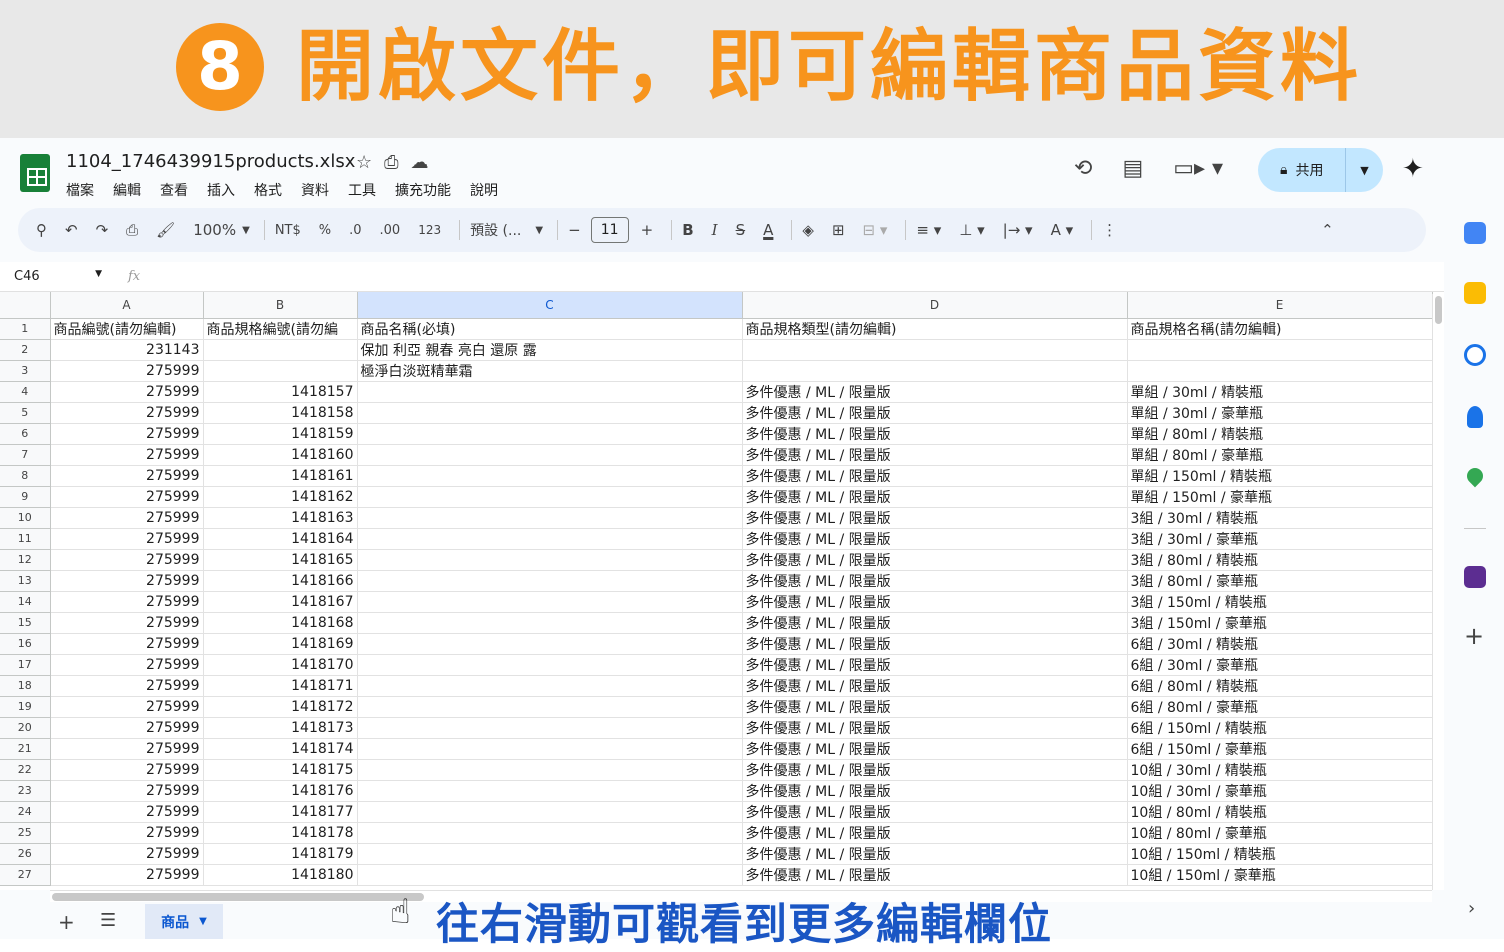  What do you see at coordinates (1280, 455) in the screenshot?
I see `data-cell: 單組 / 80ml / 豪華瓶` at bounding box center [1280, 455].